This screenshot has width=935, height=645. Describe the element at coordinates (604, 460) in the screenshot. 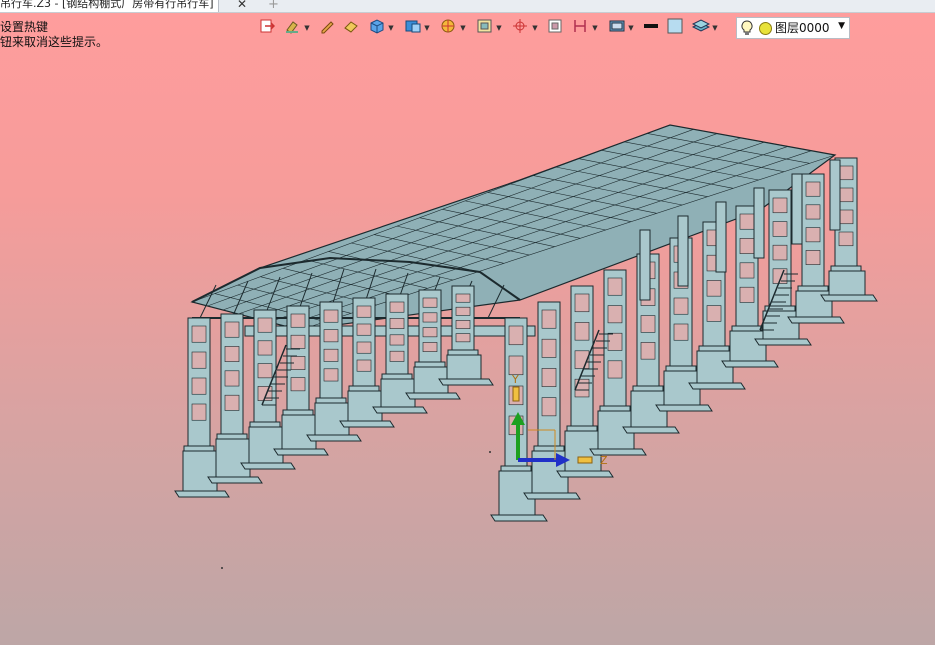

I see `z-axis-label: Z` at that location.